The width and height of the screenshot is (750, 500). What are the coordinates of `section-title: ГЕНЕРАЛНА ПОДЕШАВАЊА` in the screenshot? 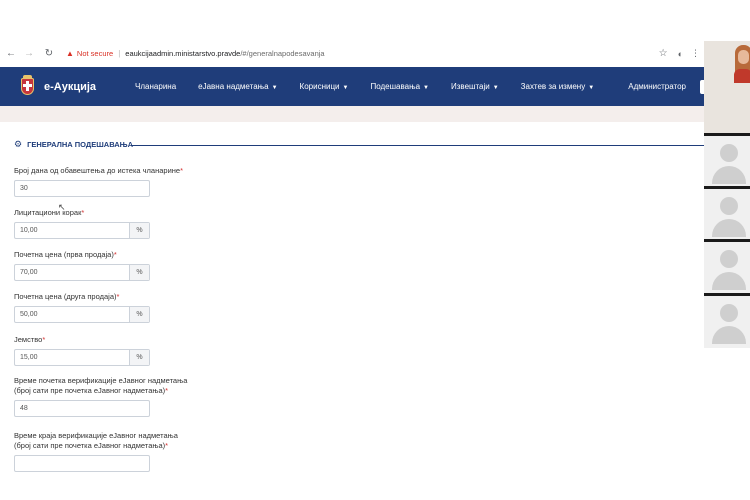 It's located at (80, 144).